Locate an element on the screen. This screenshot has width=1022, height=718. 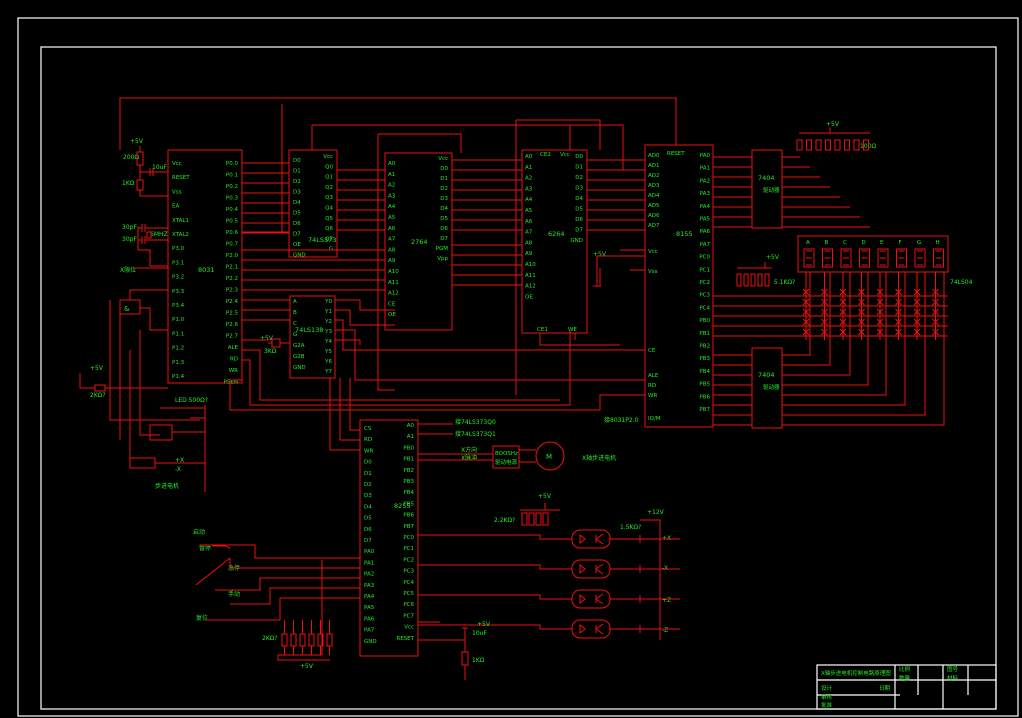
dec-right-pin: Y4 is located at coordinates (328, 342).